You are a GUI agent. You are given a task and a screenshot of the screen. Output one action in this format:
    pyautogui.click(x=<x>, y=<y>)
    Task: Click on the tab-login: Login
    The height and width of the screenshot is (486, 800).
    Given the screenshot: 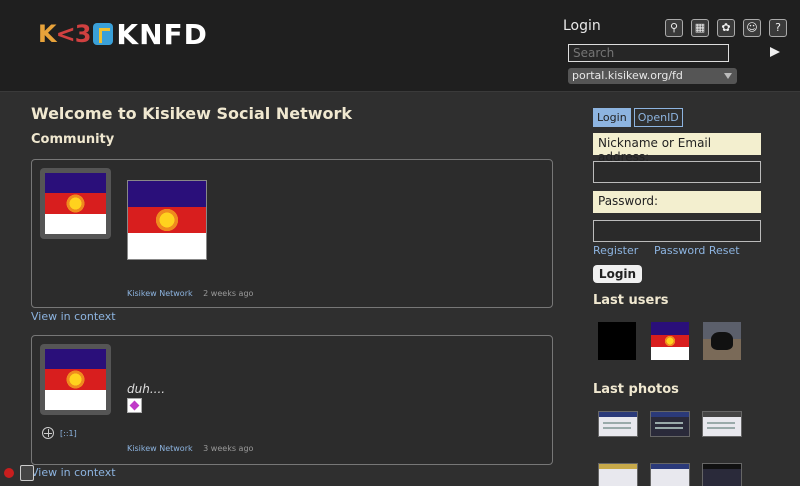 What is the action you would take?
    pyautogui.click(x=612, y=117)
    